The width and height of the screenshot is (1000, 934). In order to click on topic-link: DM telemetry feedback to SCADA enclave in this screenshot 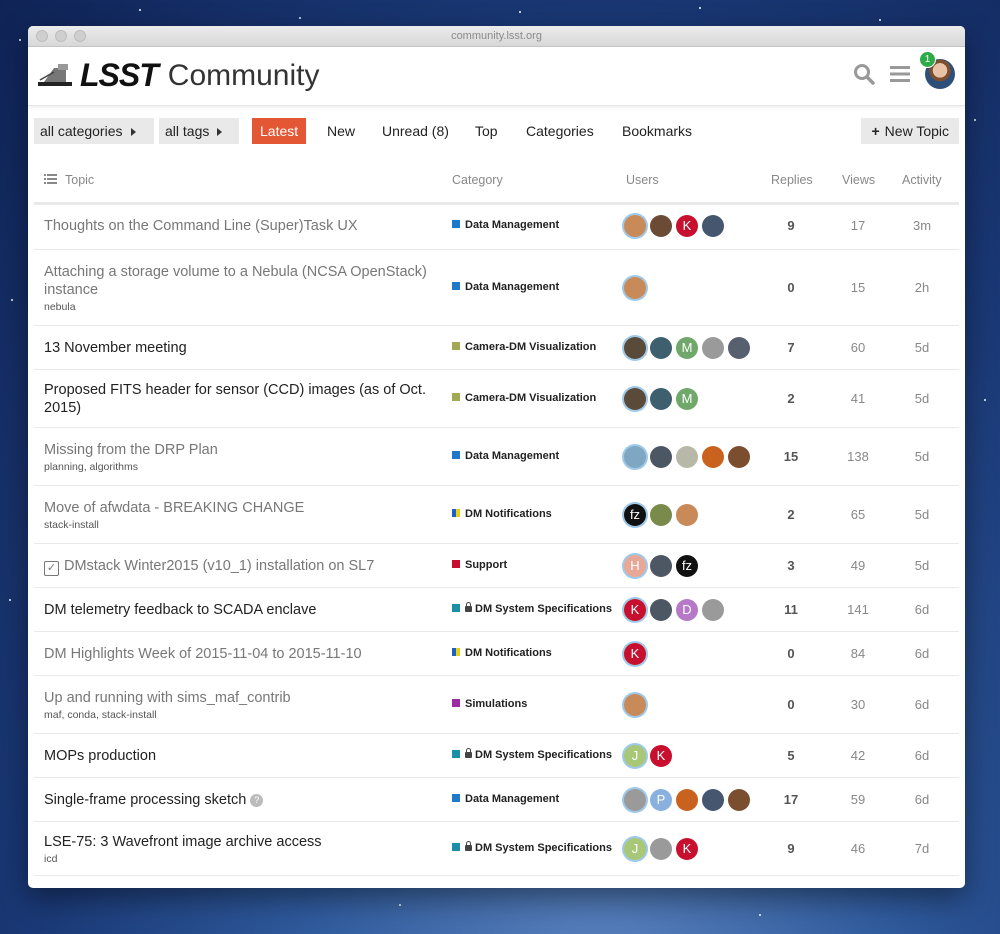, I will do `click(180, 610)`.